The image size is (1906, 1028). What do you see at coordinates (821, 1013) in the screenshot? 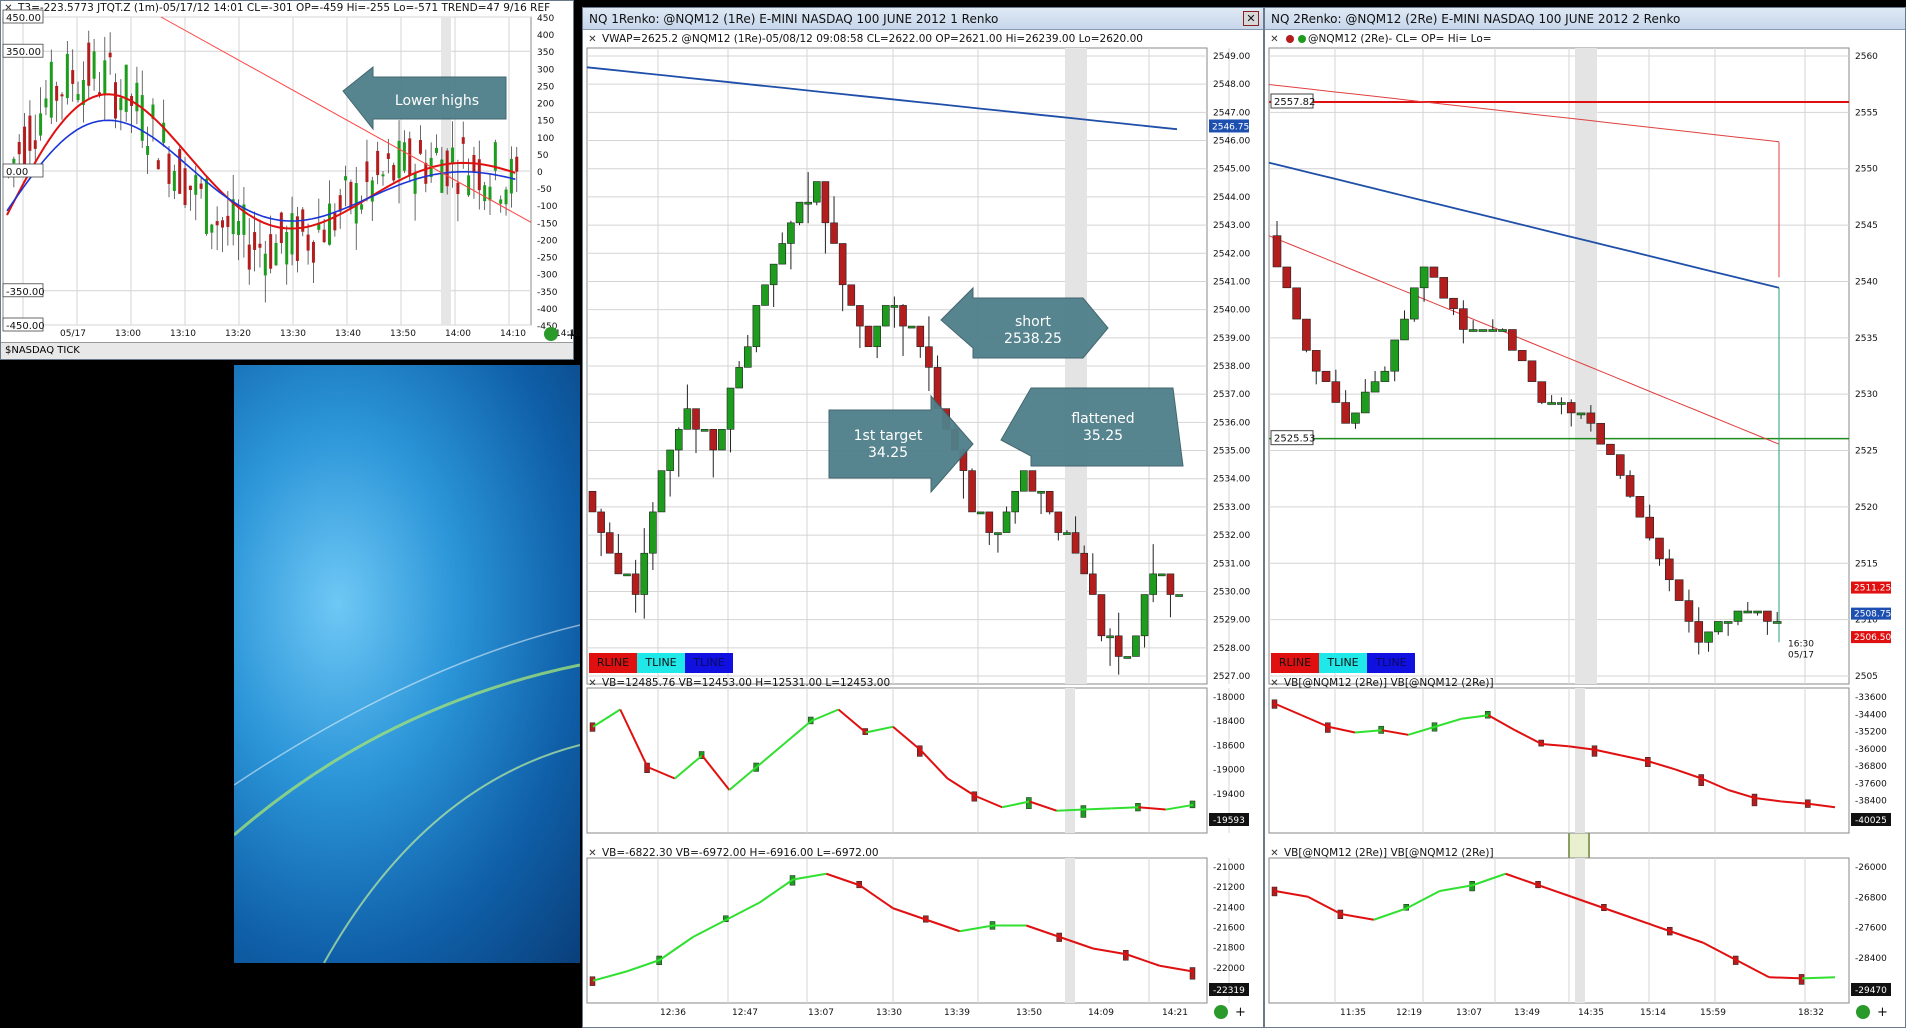
I see `x-tick-label: 13:07` at bounding box center [821, 1013].